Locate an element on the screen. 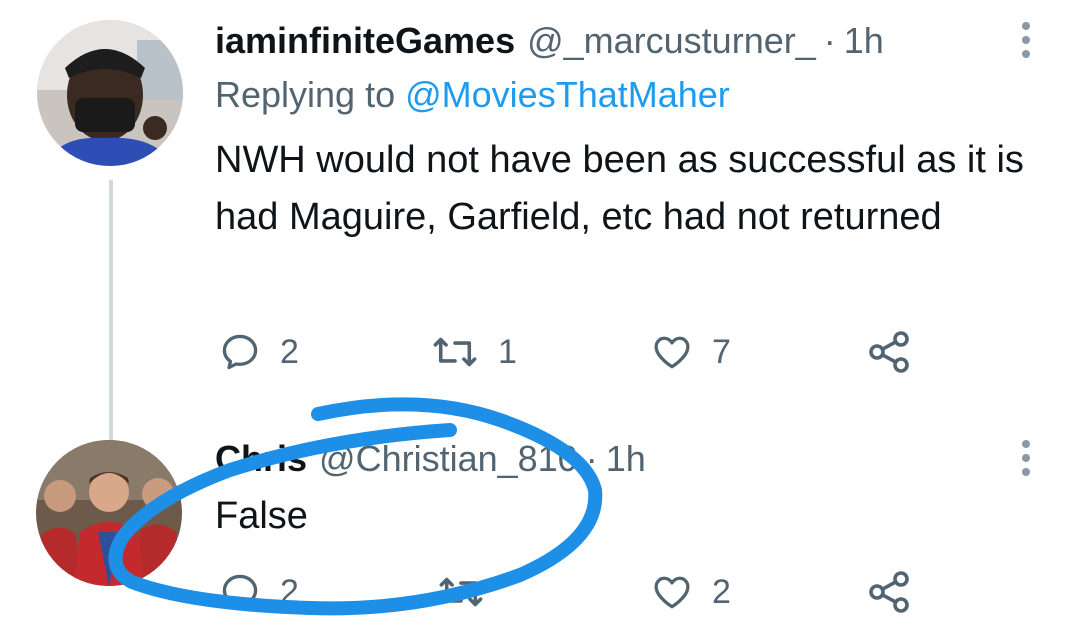  like-count: 2 is located at coordinates (721, 591).